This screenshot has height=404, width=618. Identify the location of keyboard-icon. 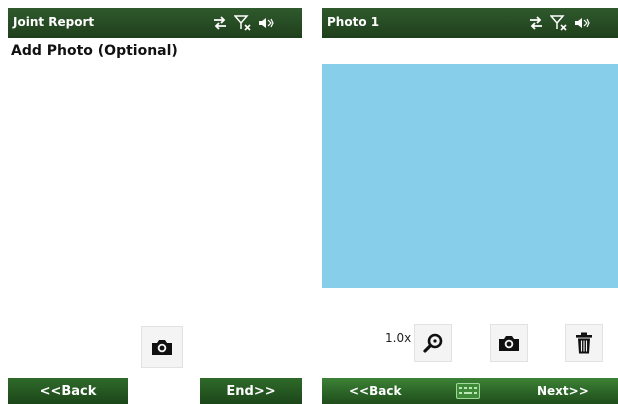
(468, 391).